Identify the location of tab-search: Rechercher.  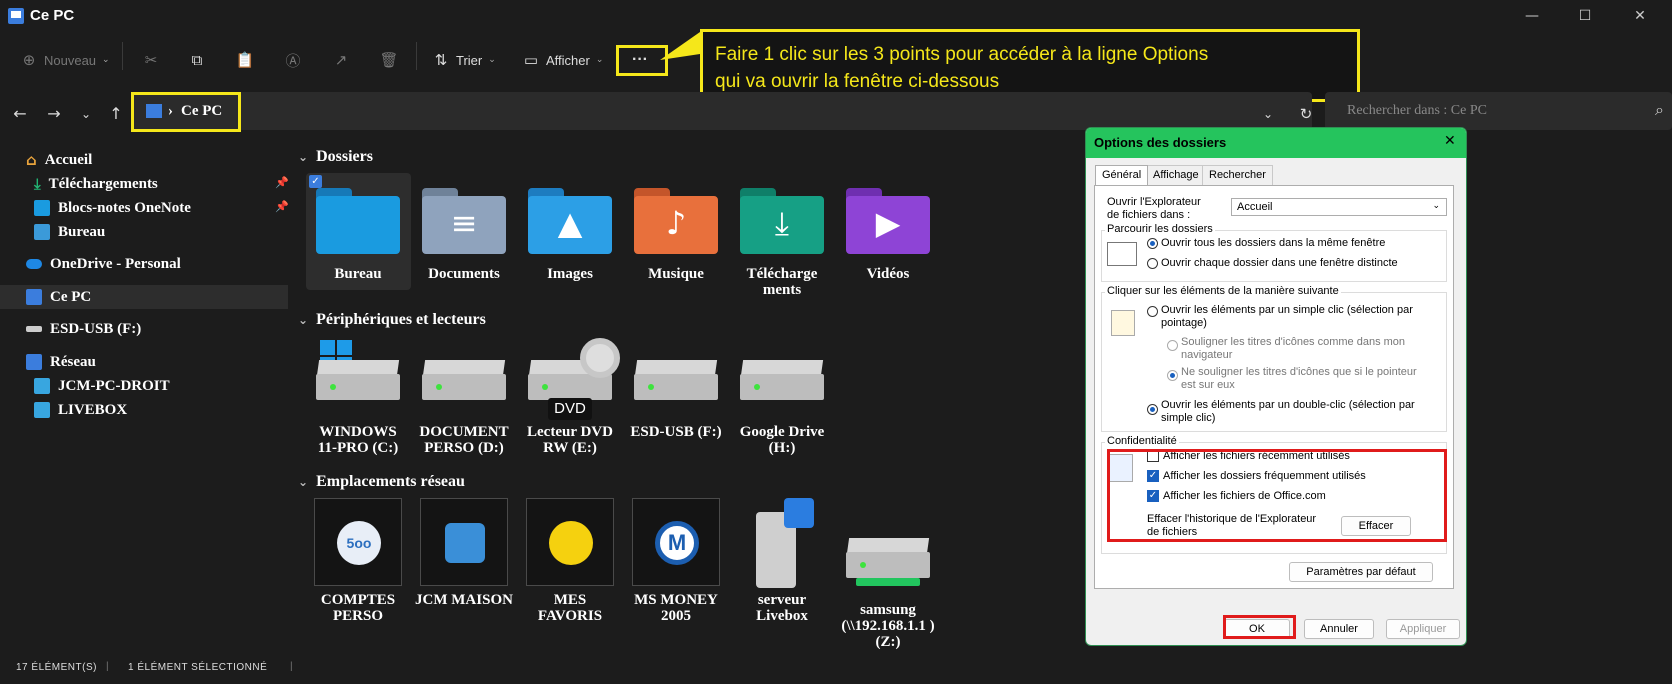
(1237, 175).